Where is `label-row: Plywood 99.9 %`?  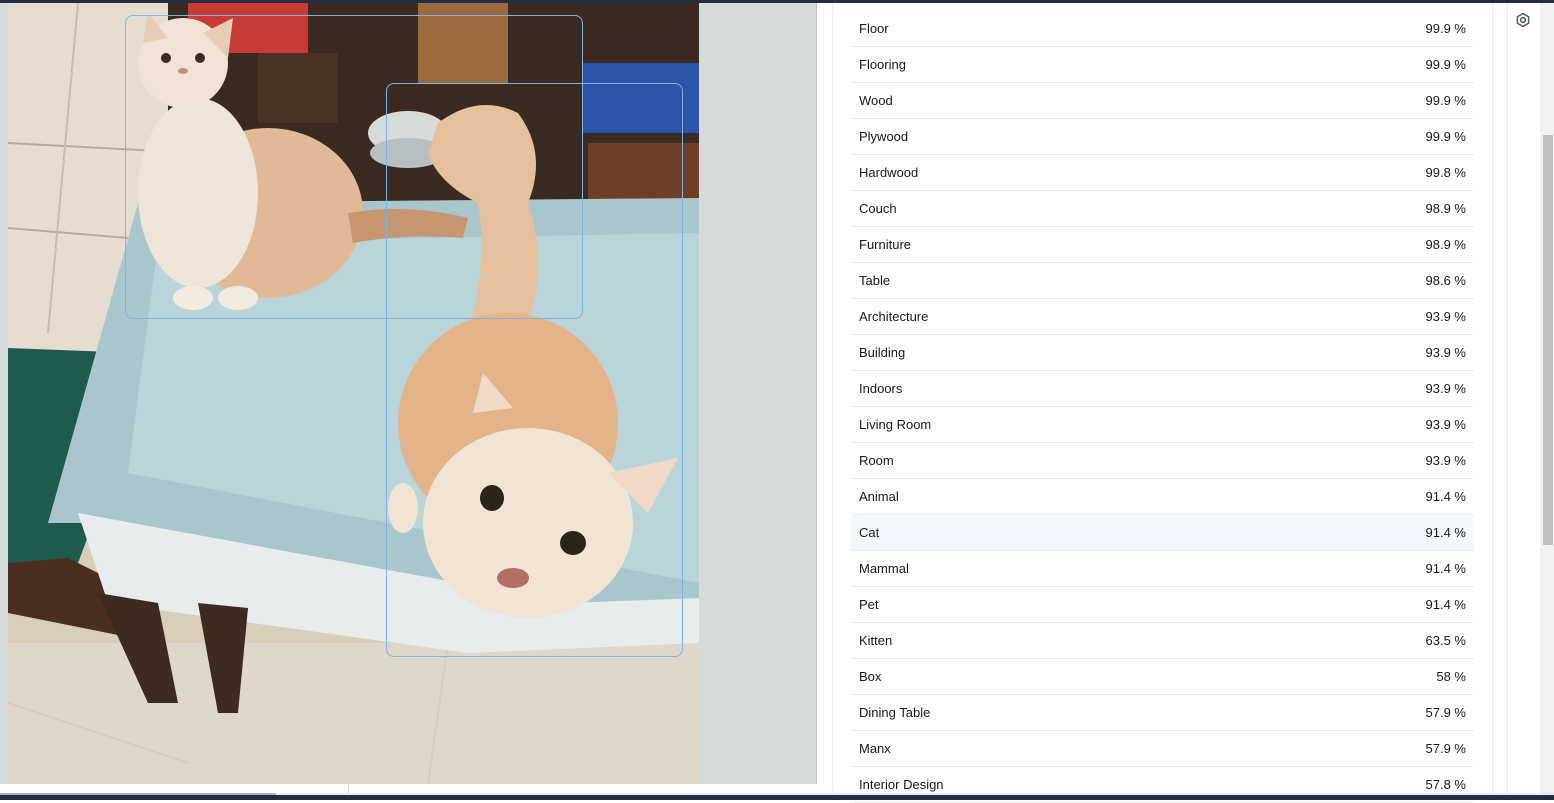 label-row: Plywood 99.9 % is located at coordinates (1162, 137).